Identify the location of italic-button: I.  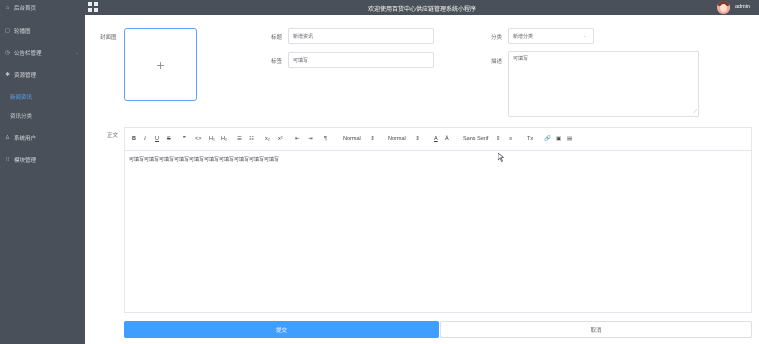
(145, 139).